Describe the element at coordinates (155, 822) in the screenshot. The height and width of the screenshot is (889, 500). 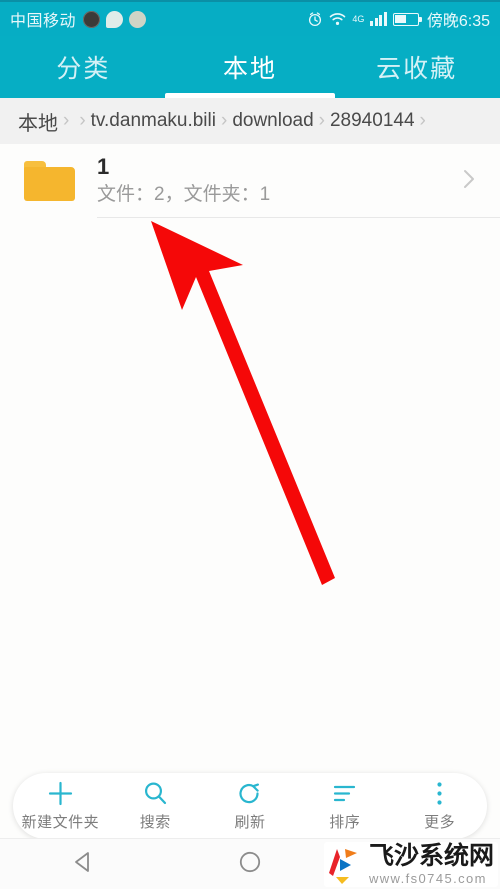
I see `search-label: 搜索` at that location.